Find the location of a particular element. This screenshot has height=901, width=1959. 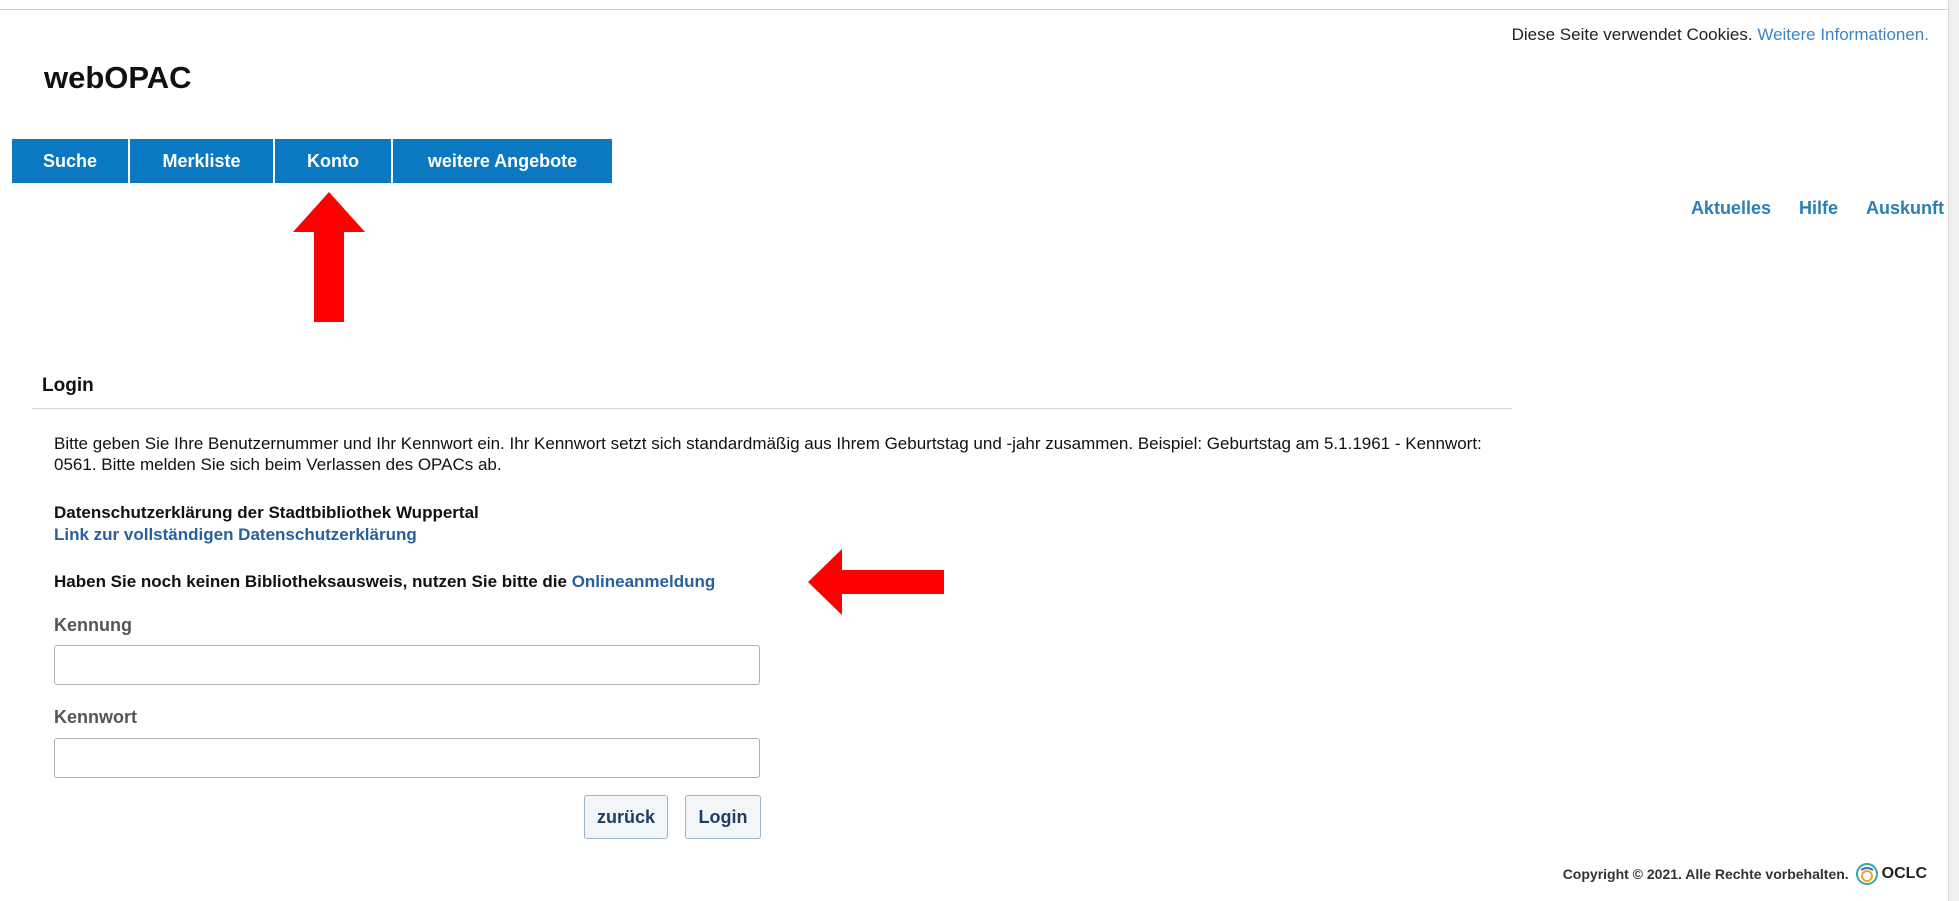

red-arrow-left-icon is located at coordinates (876, 582).